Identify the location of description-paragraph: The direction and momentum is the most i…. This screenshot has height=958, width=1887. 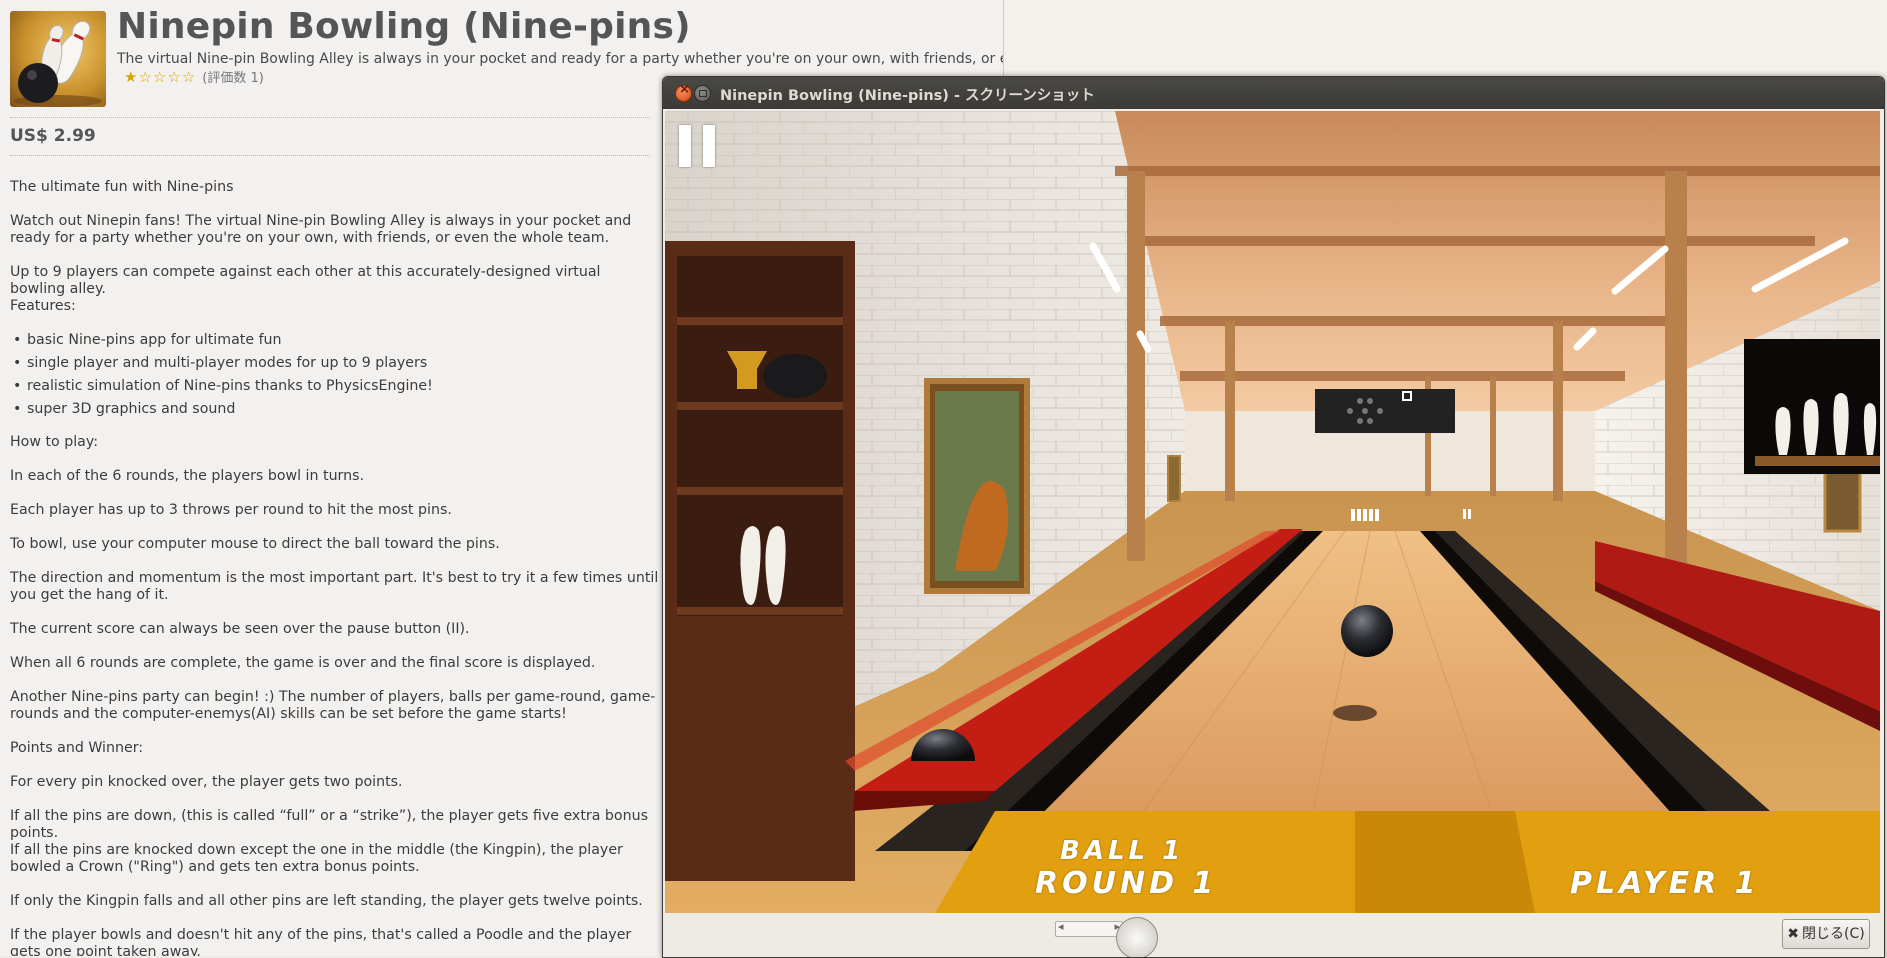
(334, 586).